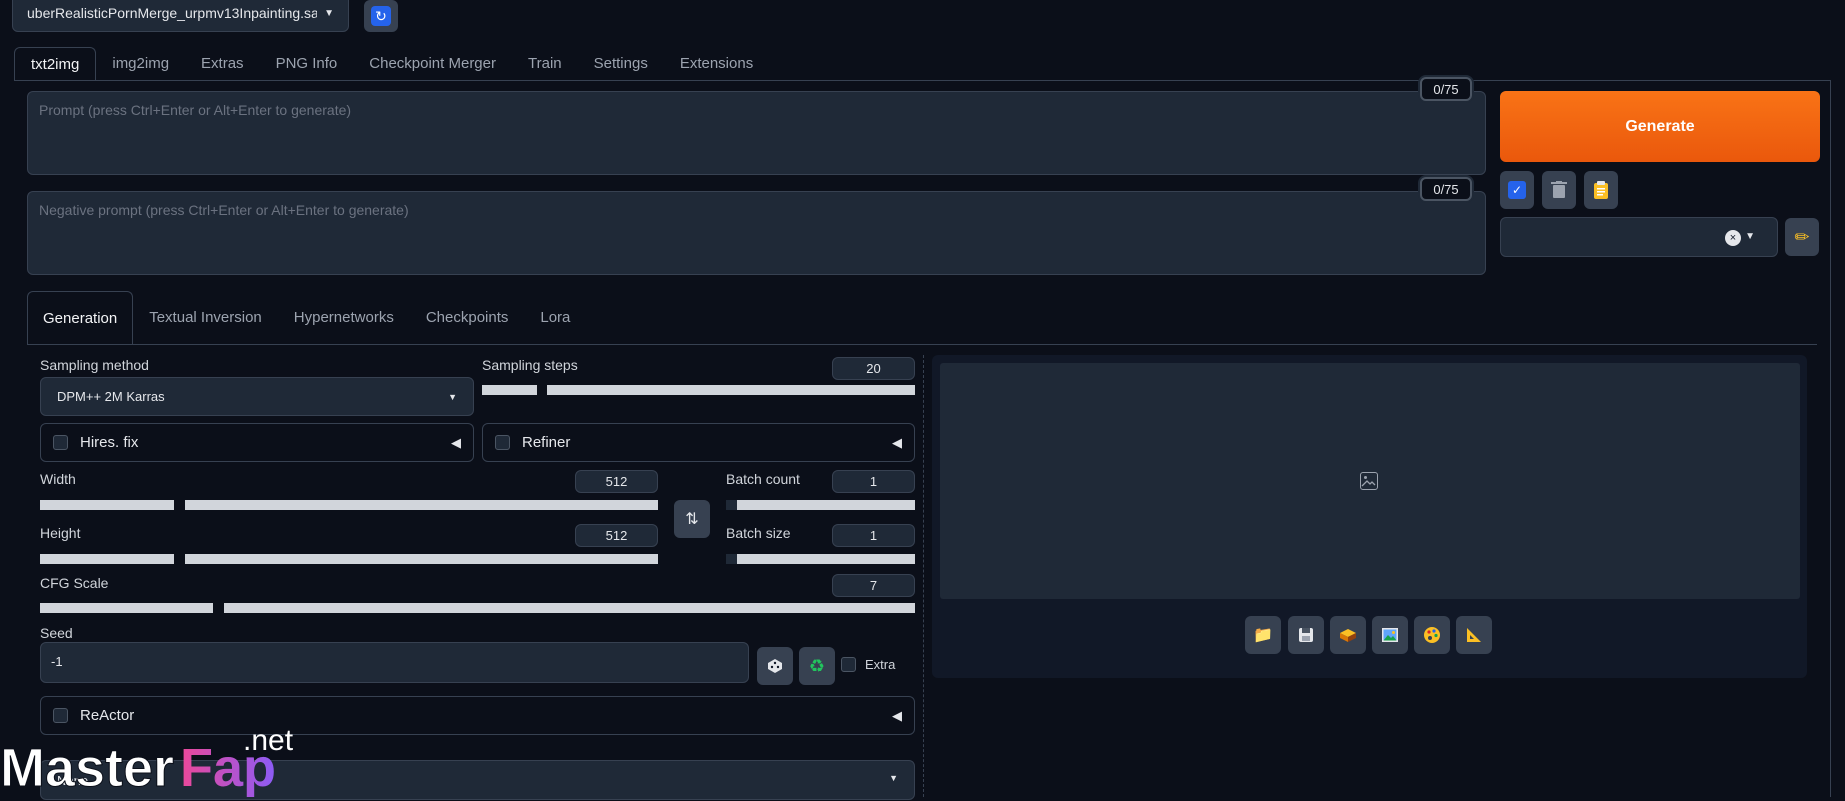 This screenshot has height=801, width=1845. I want to click on tab-txt2img: txt2img, so click(55, 64).